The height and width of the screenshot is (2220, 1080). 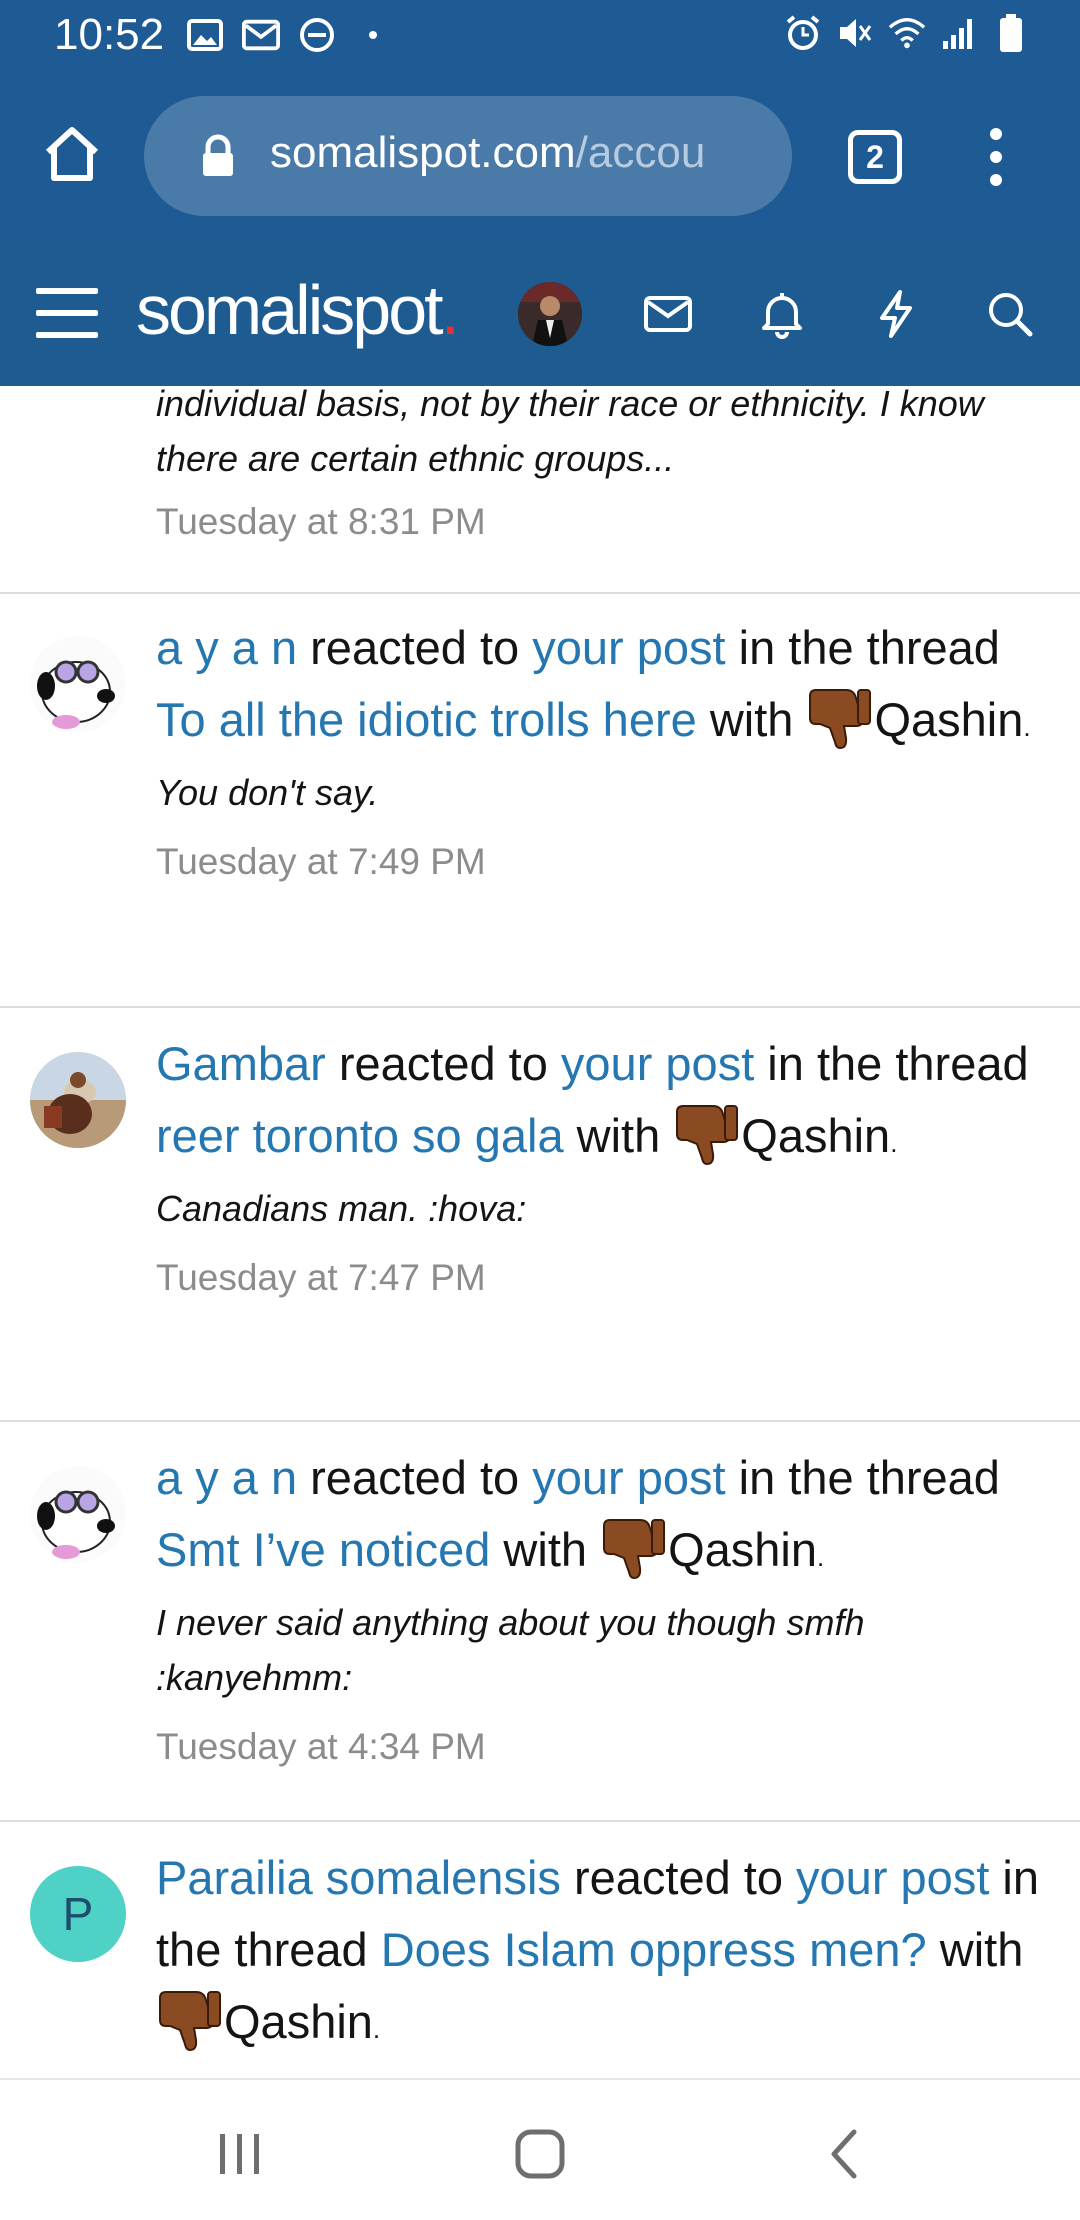 What do you see at coordinates (782, 314) in the screenshot?
I see `bell-icon` at bounding box center [782, 314].